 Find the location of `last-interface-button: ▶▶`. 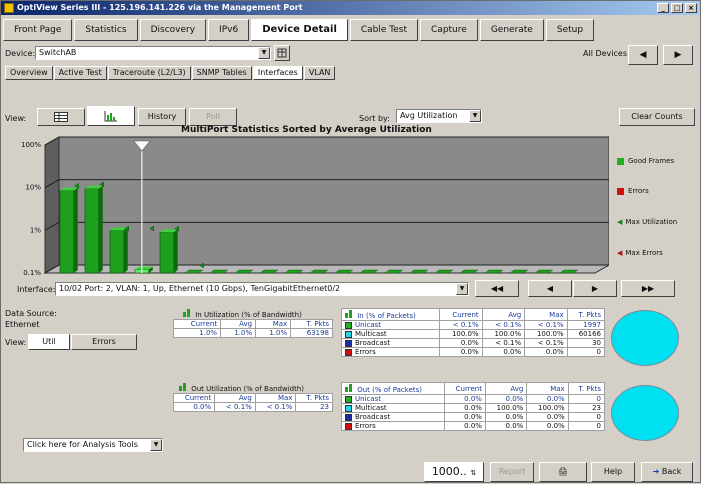

last-interface-button: ▶▶ is located at coordinates (648, 288).